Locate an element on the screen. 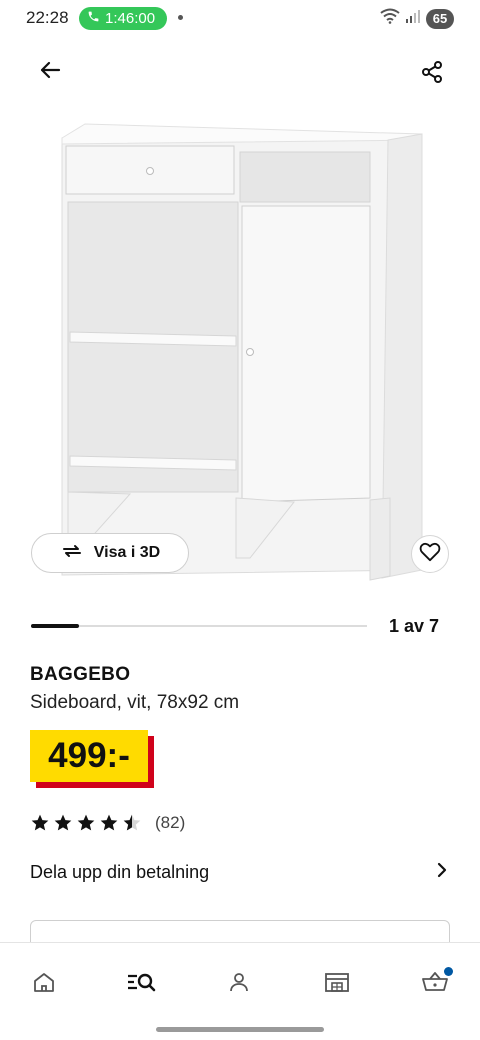 The height and width of the screenshot is (1040, 480). status-icons: 65 is located at coordinates (417, 18).